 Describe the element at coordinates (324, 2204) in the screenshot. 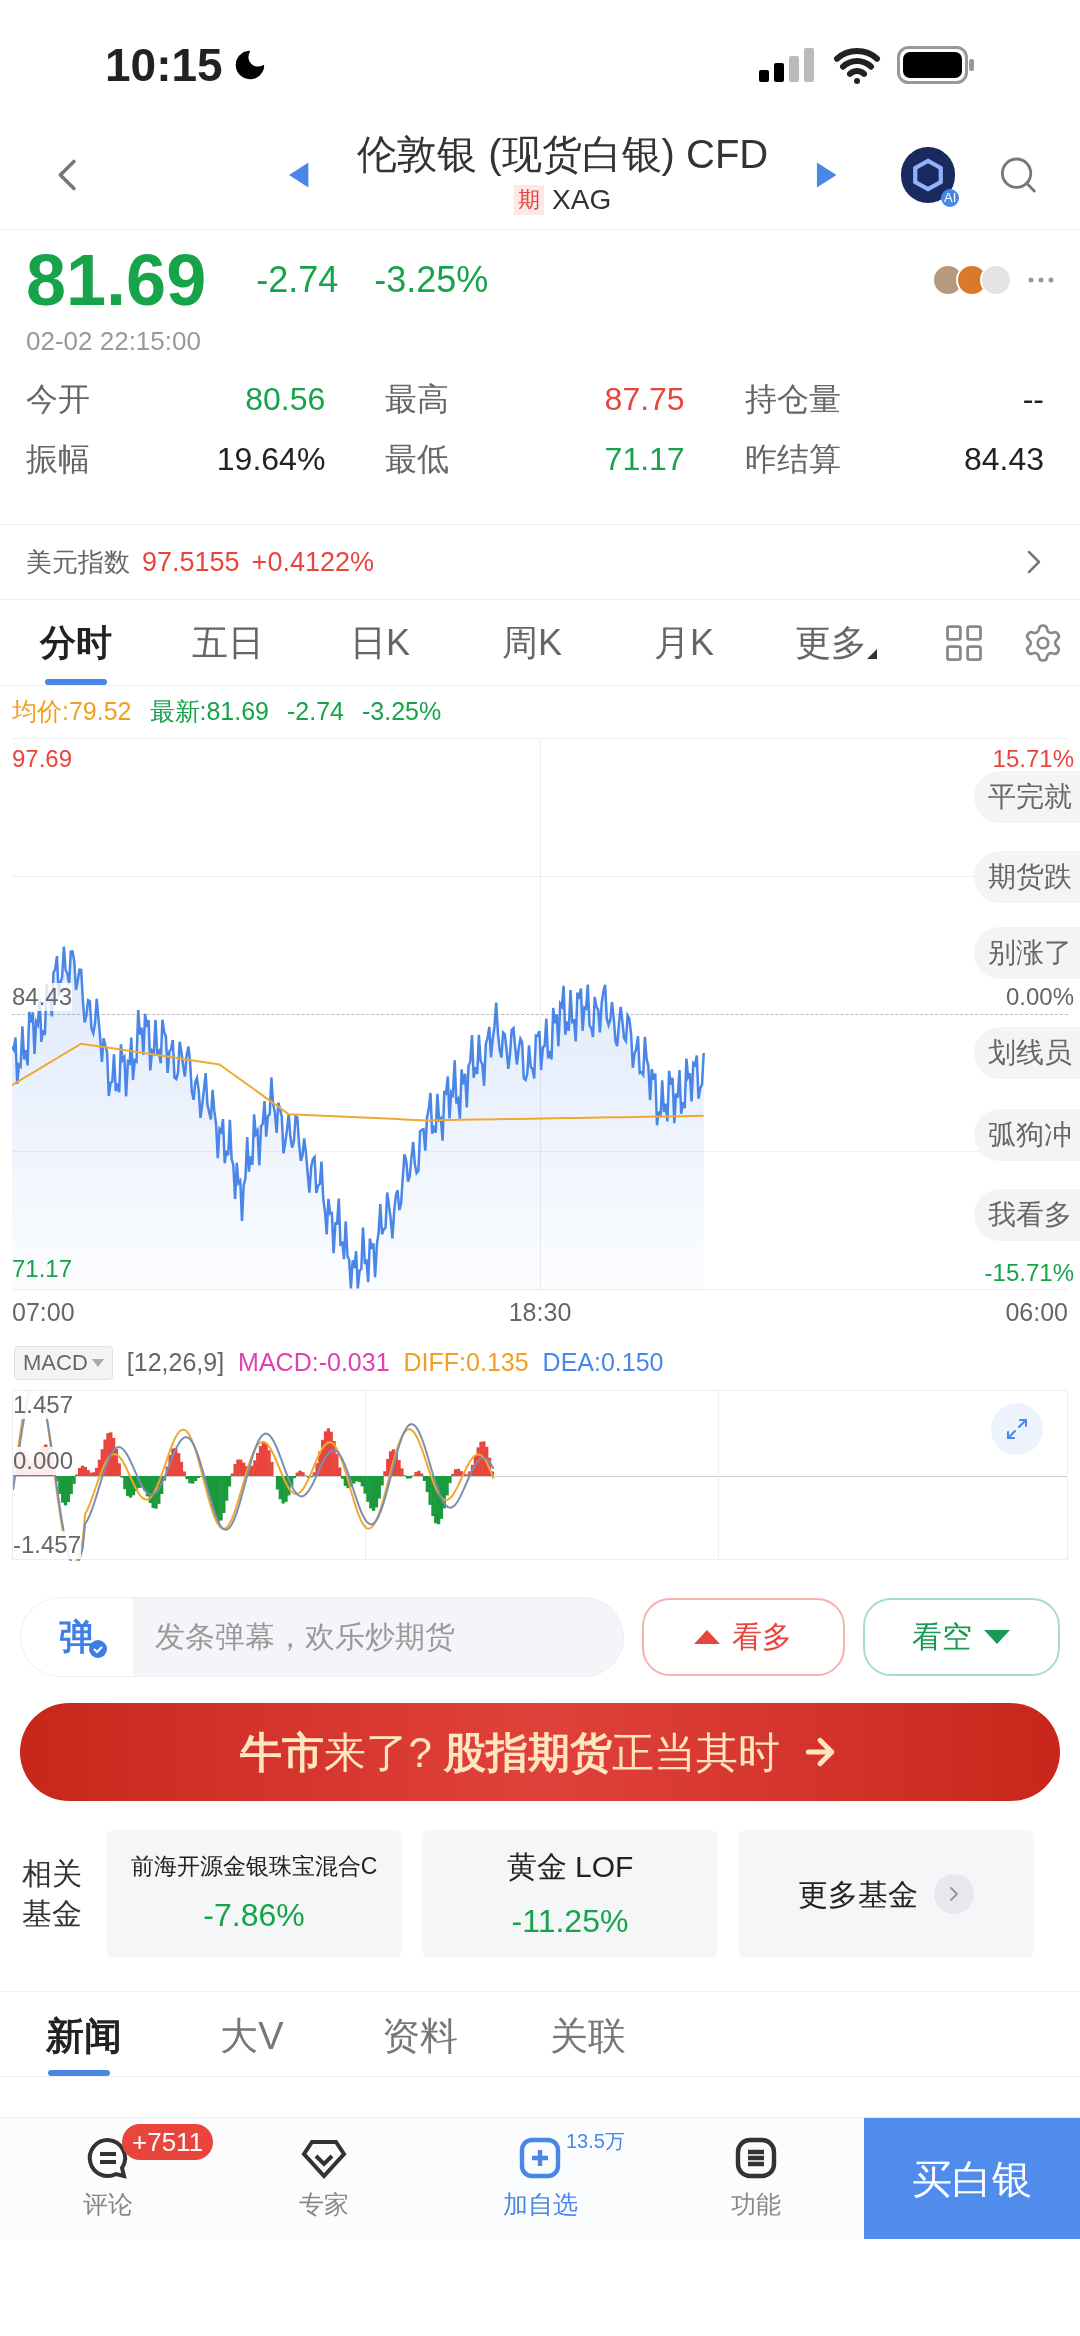

I see `nav-label: 专家` at that location.